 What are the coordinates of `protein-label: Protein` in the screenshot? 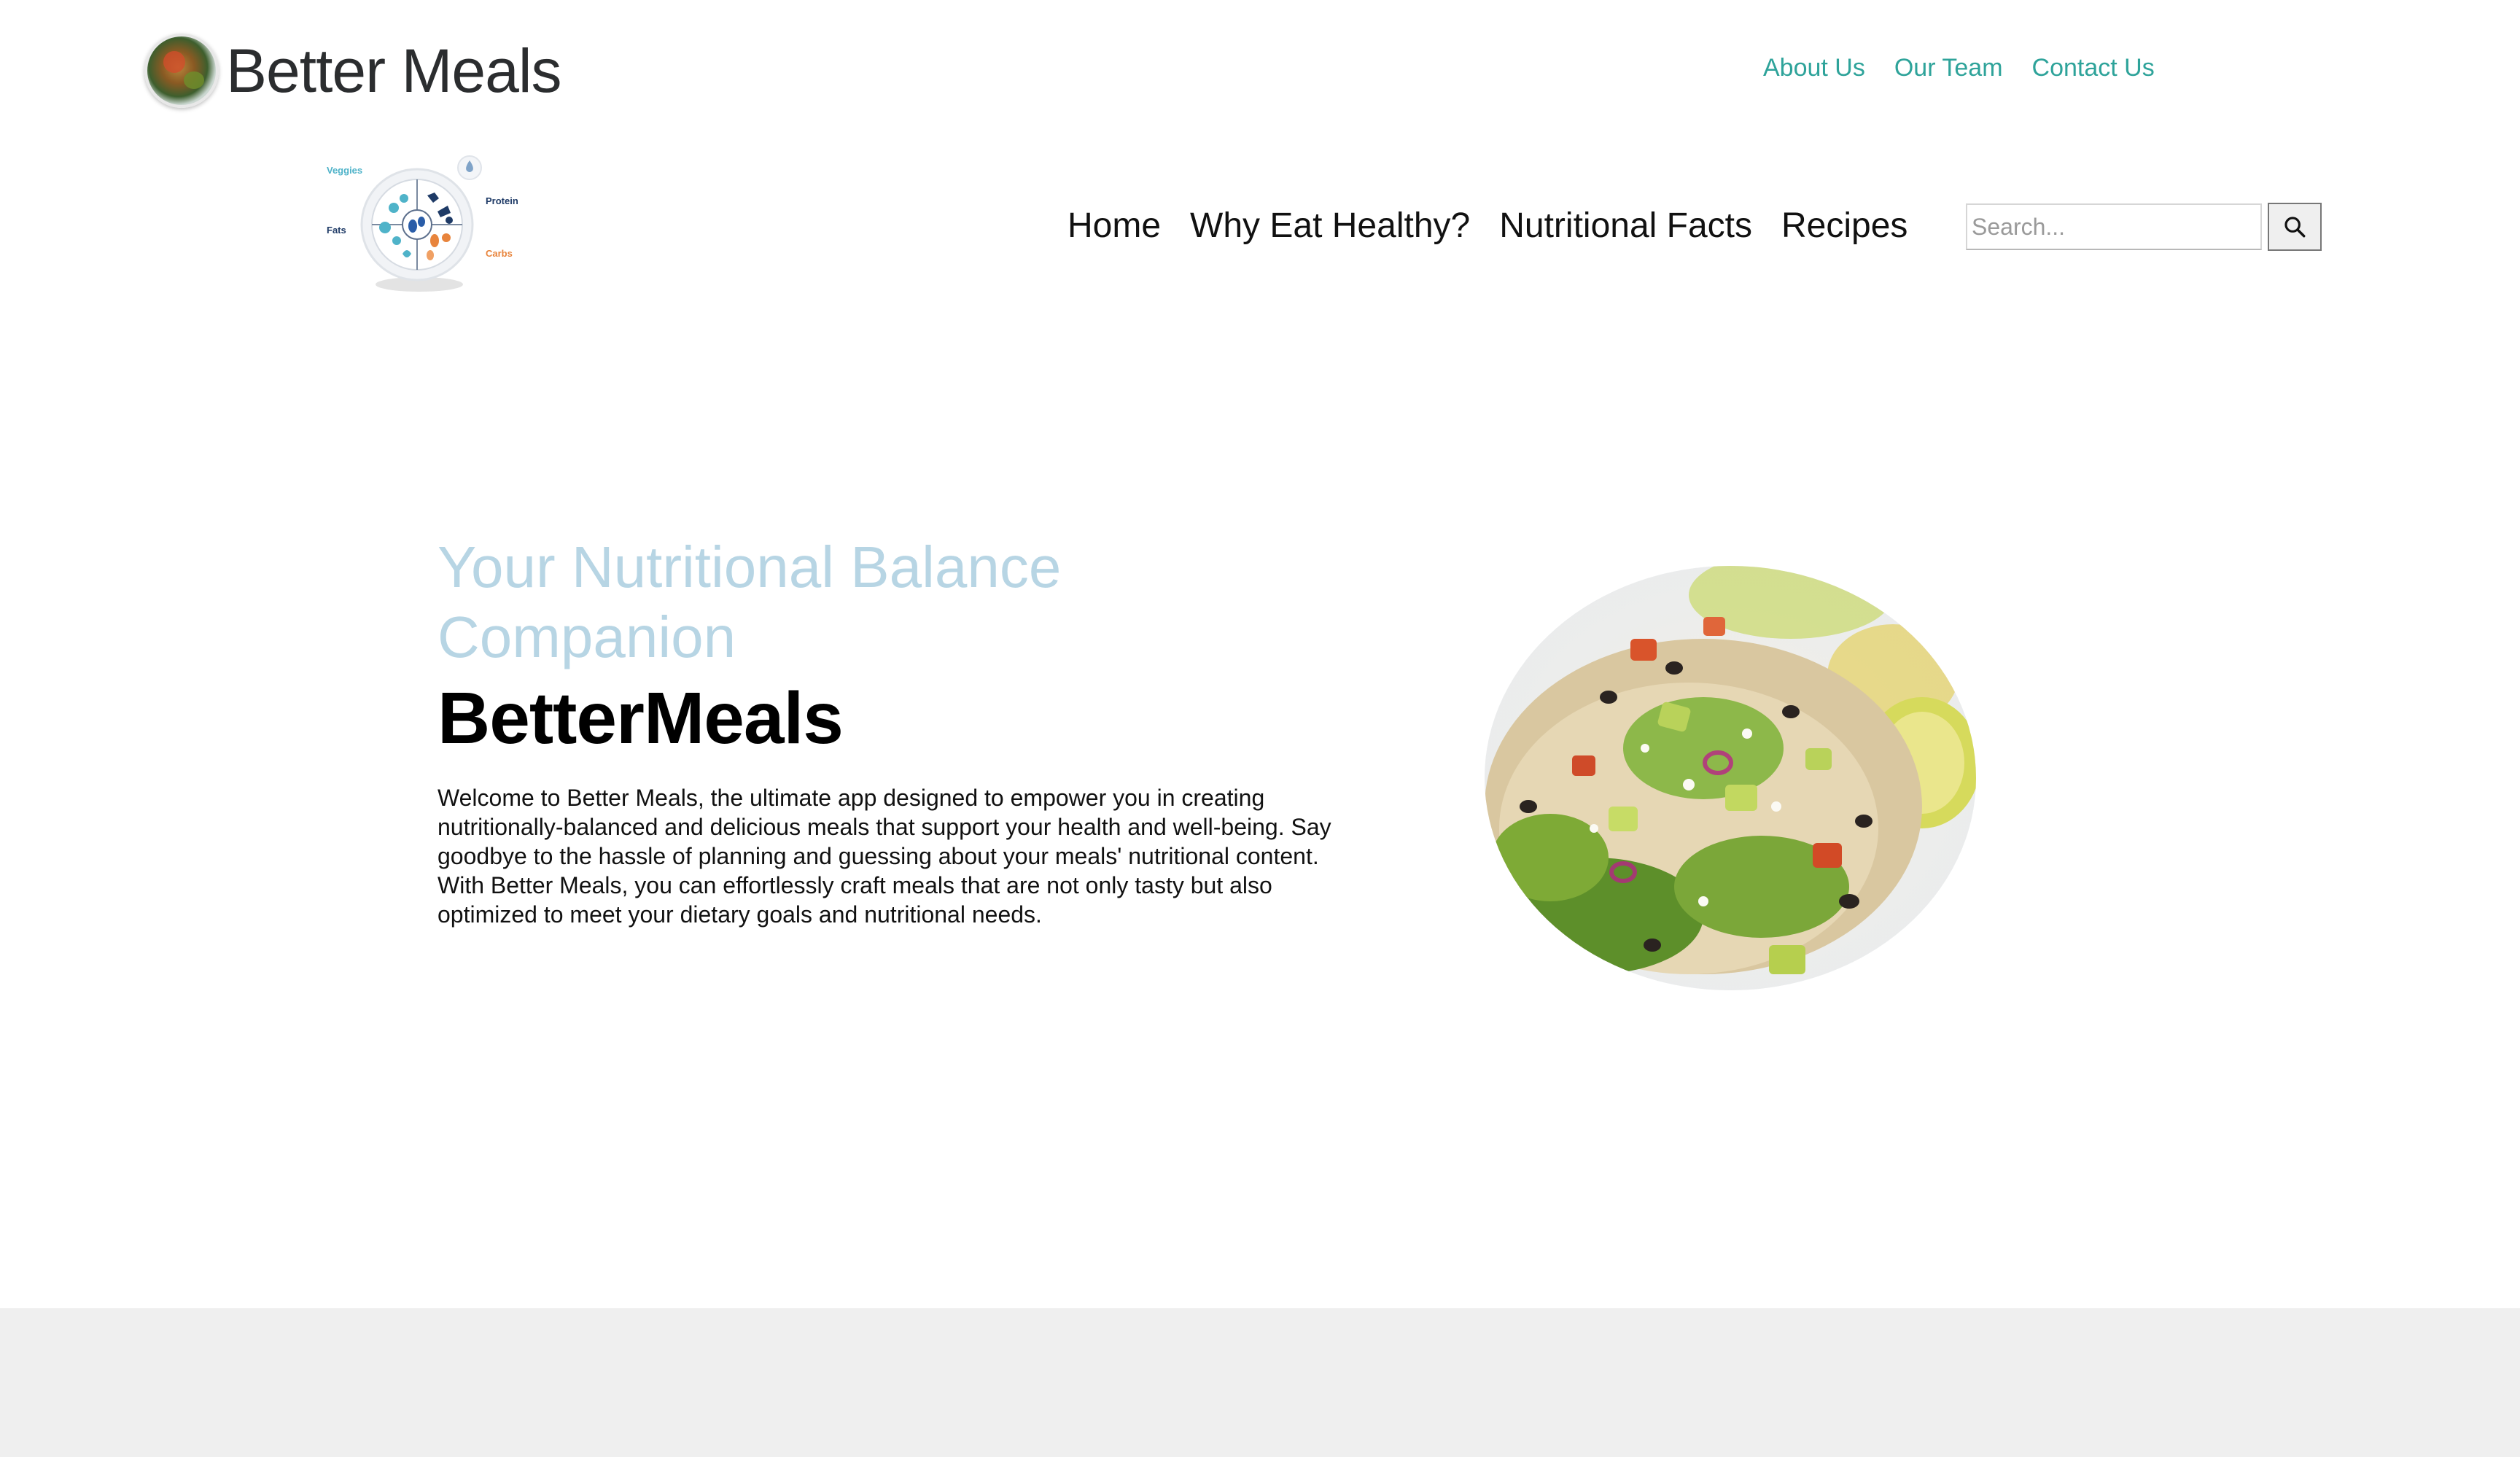 It's located at (502, 201).